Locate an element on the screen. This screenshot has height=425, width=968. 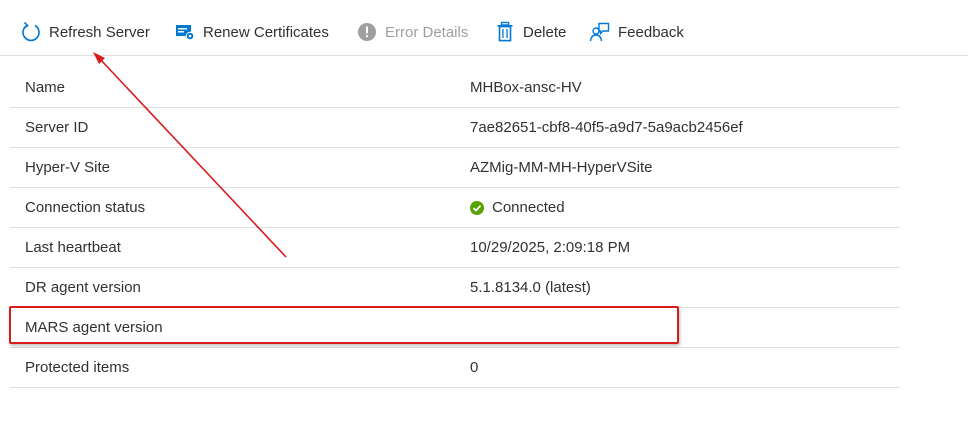
delete-button: Delete is located at coordinates (530, 32).